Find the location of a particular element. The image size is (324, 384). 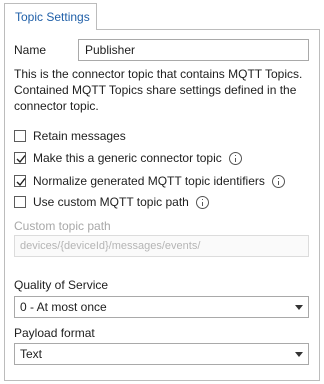

custom-path-row: Use custom MQTT topic path is located at coordinates (111, 202).